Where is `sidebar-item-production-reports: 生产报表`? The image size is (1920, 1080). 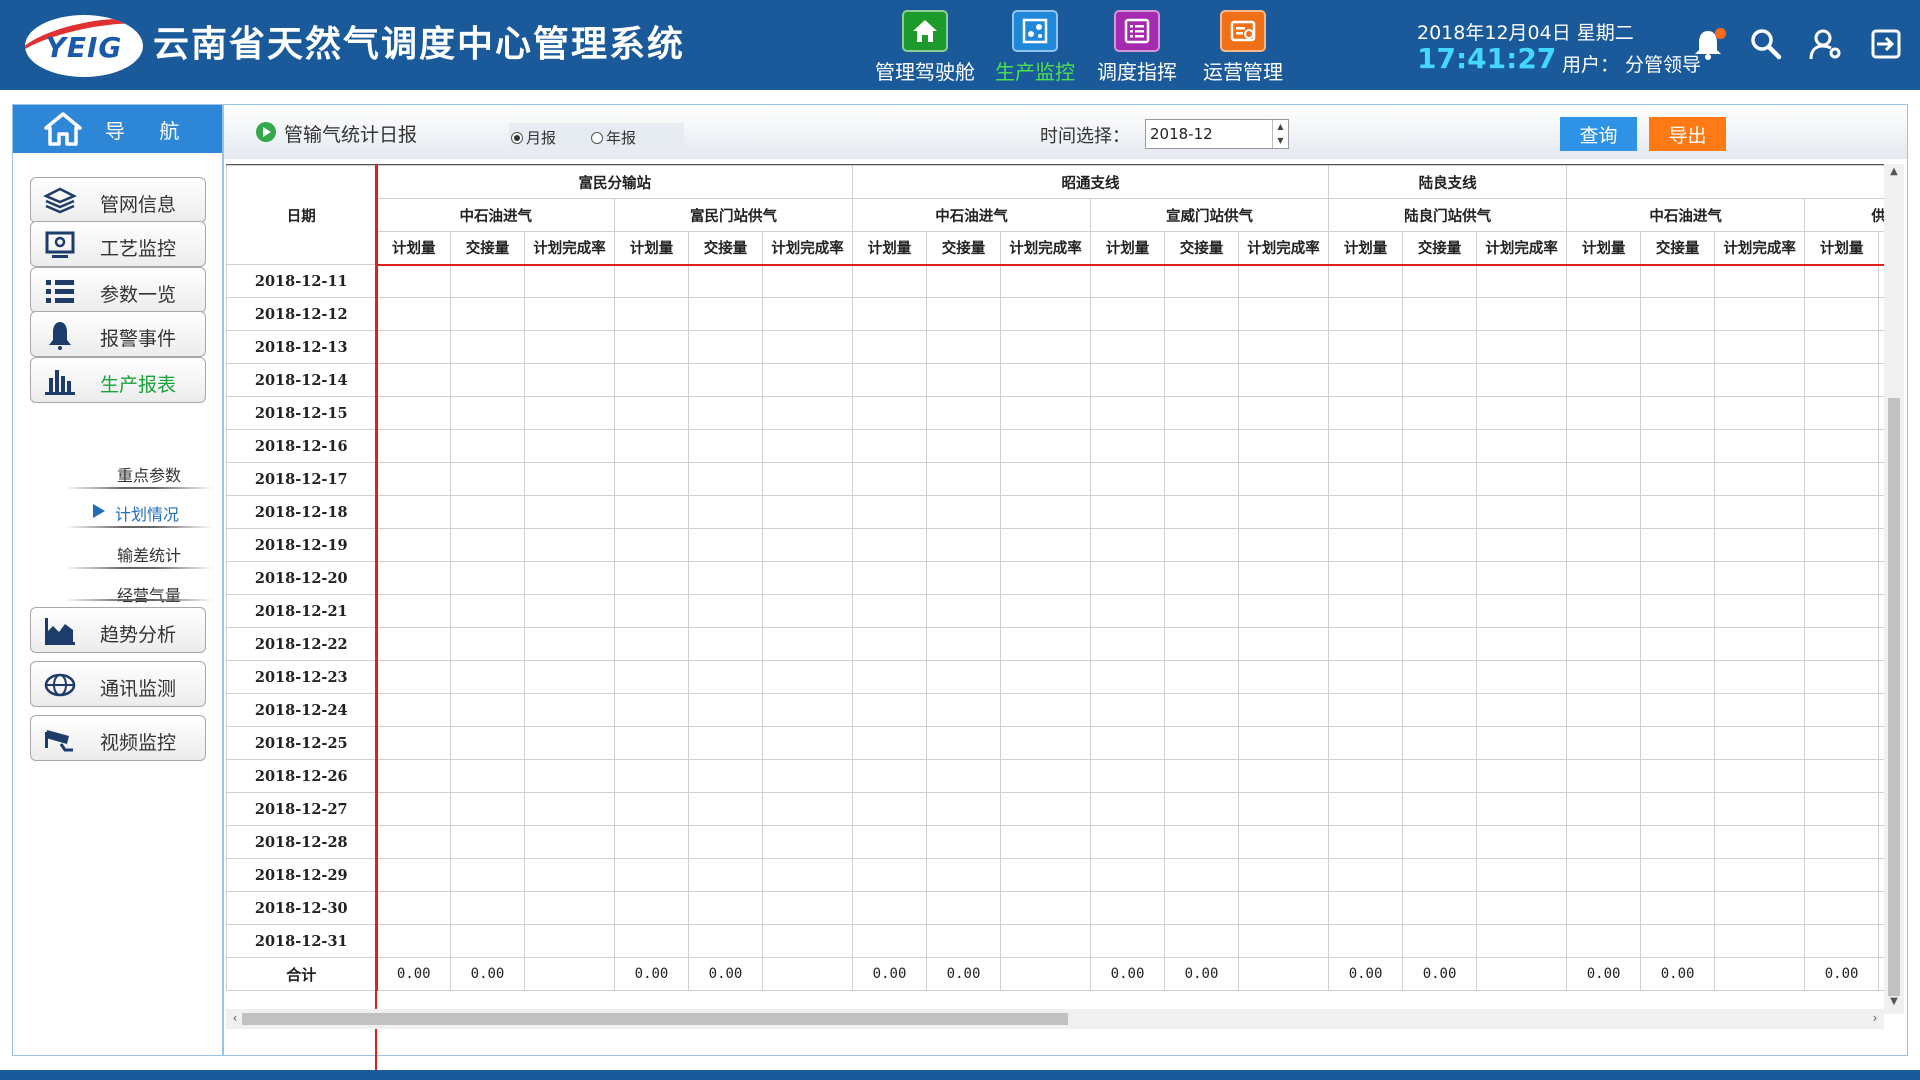 sidebar-item-production-reports: 生产报表 is located at coordinates (118, 380).